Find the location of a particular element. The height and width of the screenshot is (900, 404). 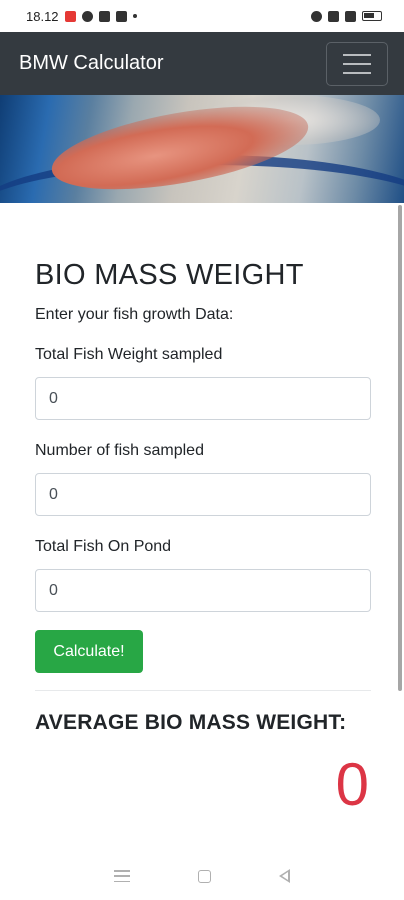

telegram-icon is located at coordinates (104, 16).